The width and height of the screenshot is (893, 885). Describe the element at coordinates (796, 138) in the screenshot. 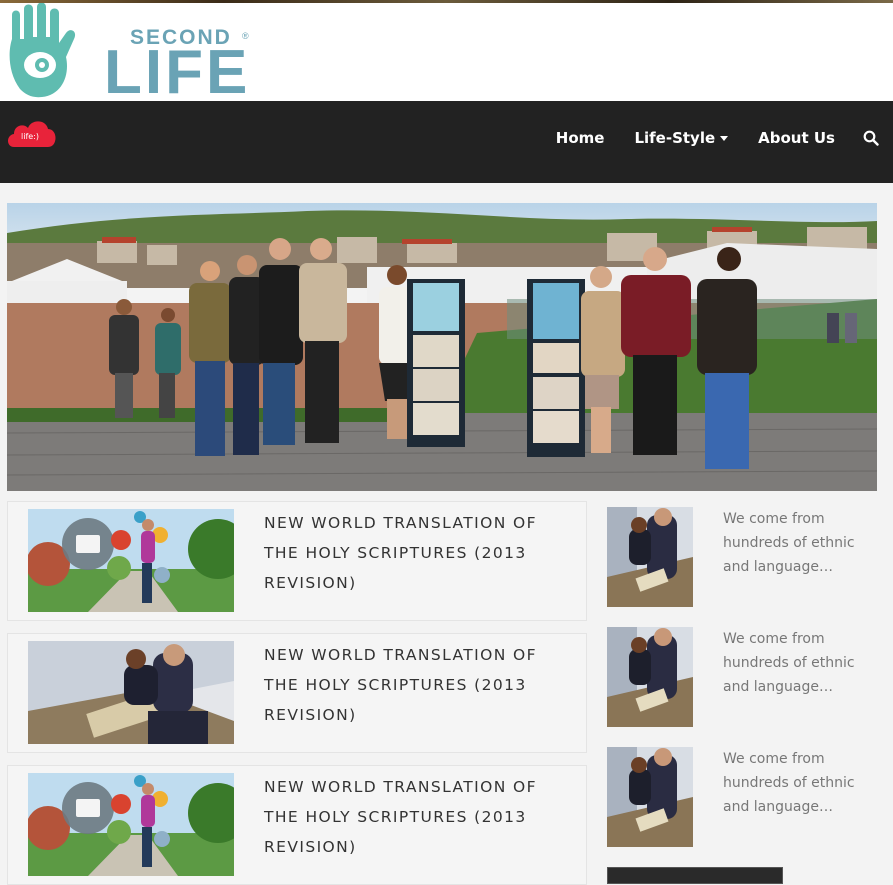

I see `nav-about-us: About Us` at that location.